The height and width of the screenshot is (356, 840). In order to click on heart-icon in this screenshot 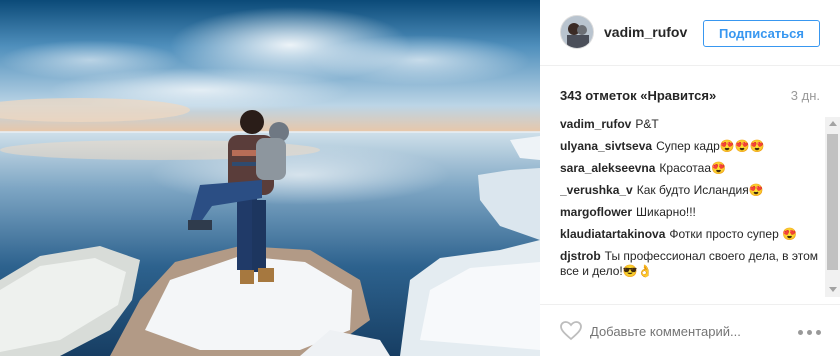, I will do `click(571, 331)`.